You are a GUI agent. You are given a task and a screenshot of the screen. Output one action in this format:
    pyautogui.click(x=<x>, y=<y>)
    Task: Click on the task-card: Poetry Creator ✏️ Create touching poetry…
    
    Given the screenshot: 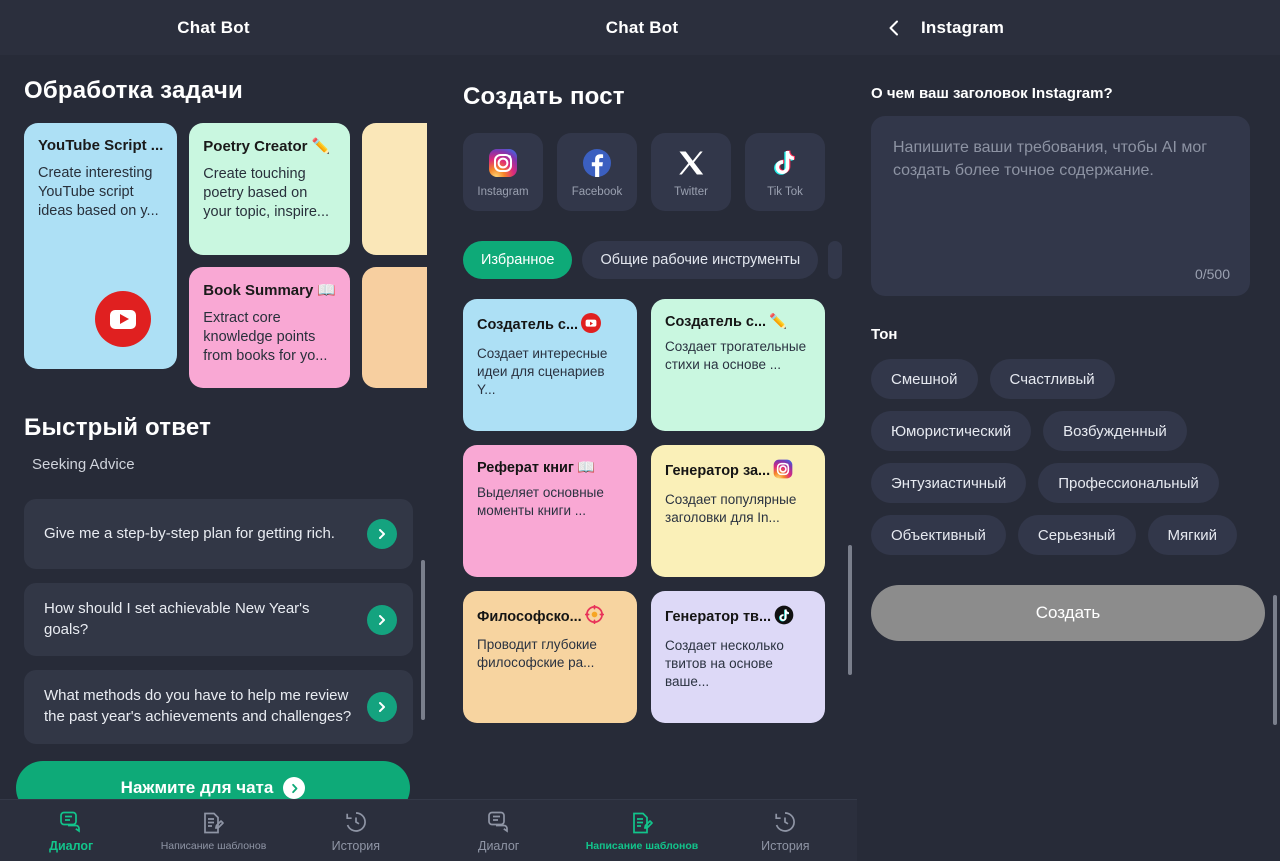 What is the action you would take?
    pyautogui.click(x=270, y=189)
    